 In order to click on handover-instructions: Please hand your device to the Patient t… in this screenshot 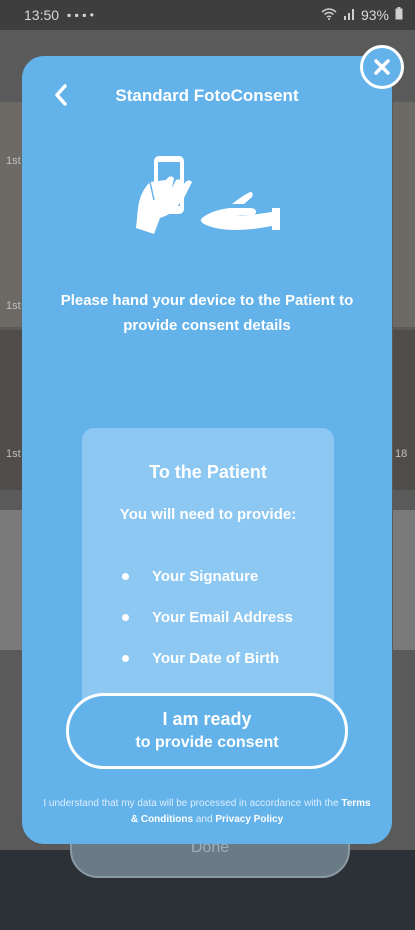, I will do `click(207, 313)`.